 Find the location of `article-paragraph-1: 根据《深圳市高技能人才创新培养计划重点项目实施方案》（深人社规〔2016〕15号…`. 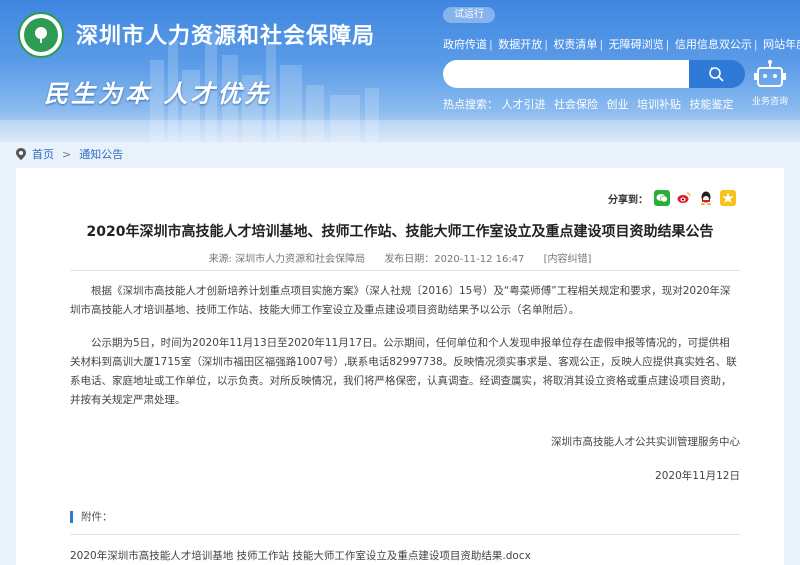

article-paragraph-1: 根据《深圳市高技能人才创新培养计划重点项目实施方案》（深人社规〔2016〕15号… is located at coordinates (400, 300).